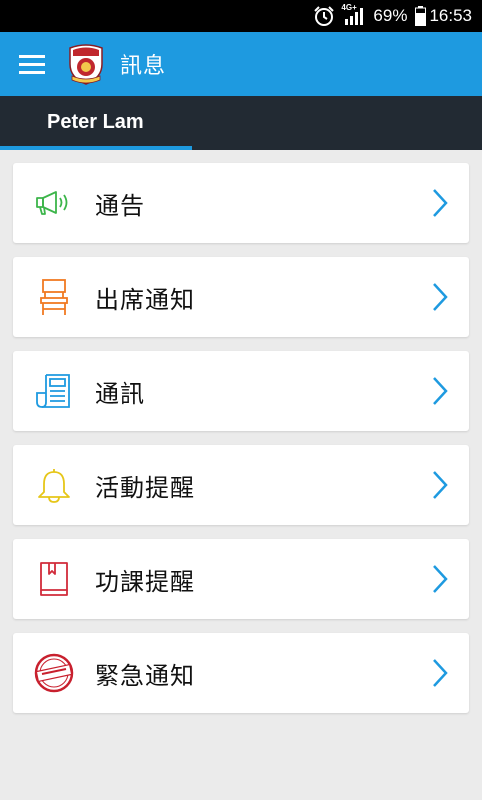 This screenshot has height=800, width=482. I want to click on tab-track, so click(337, 148).